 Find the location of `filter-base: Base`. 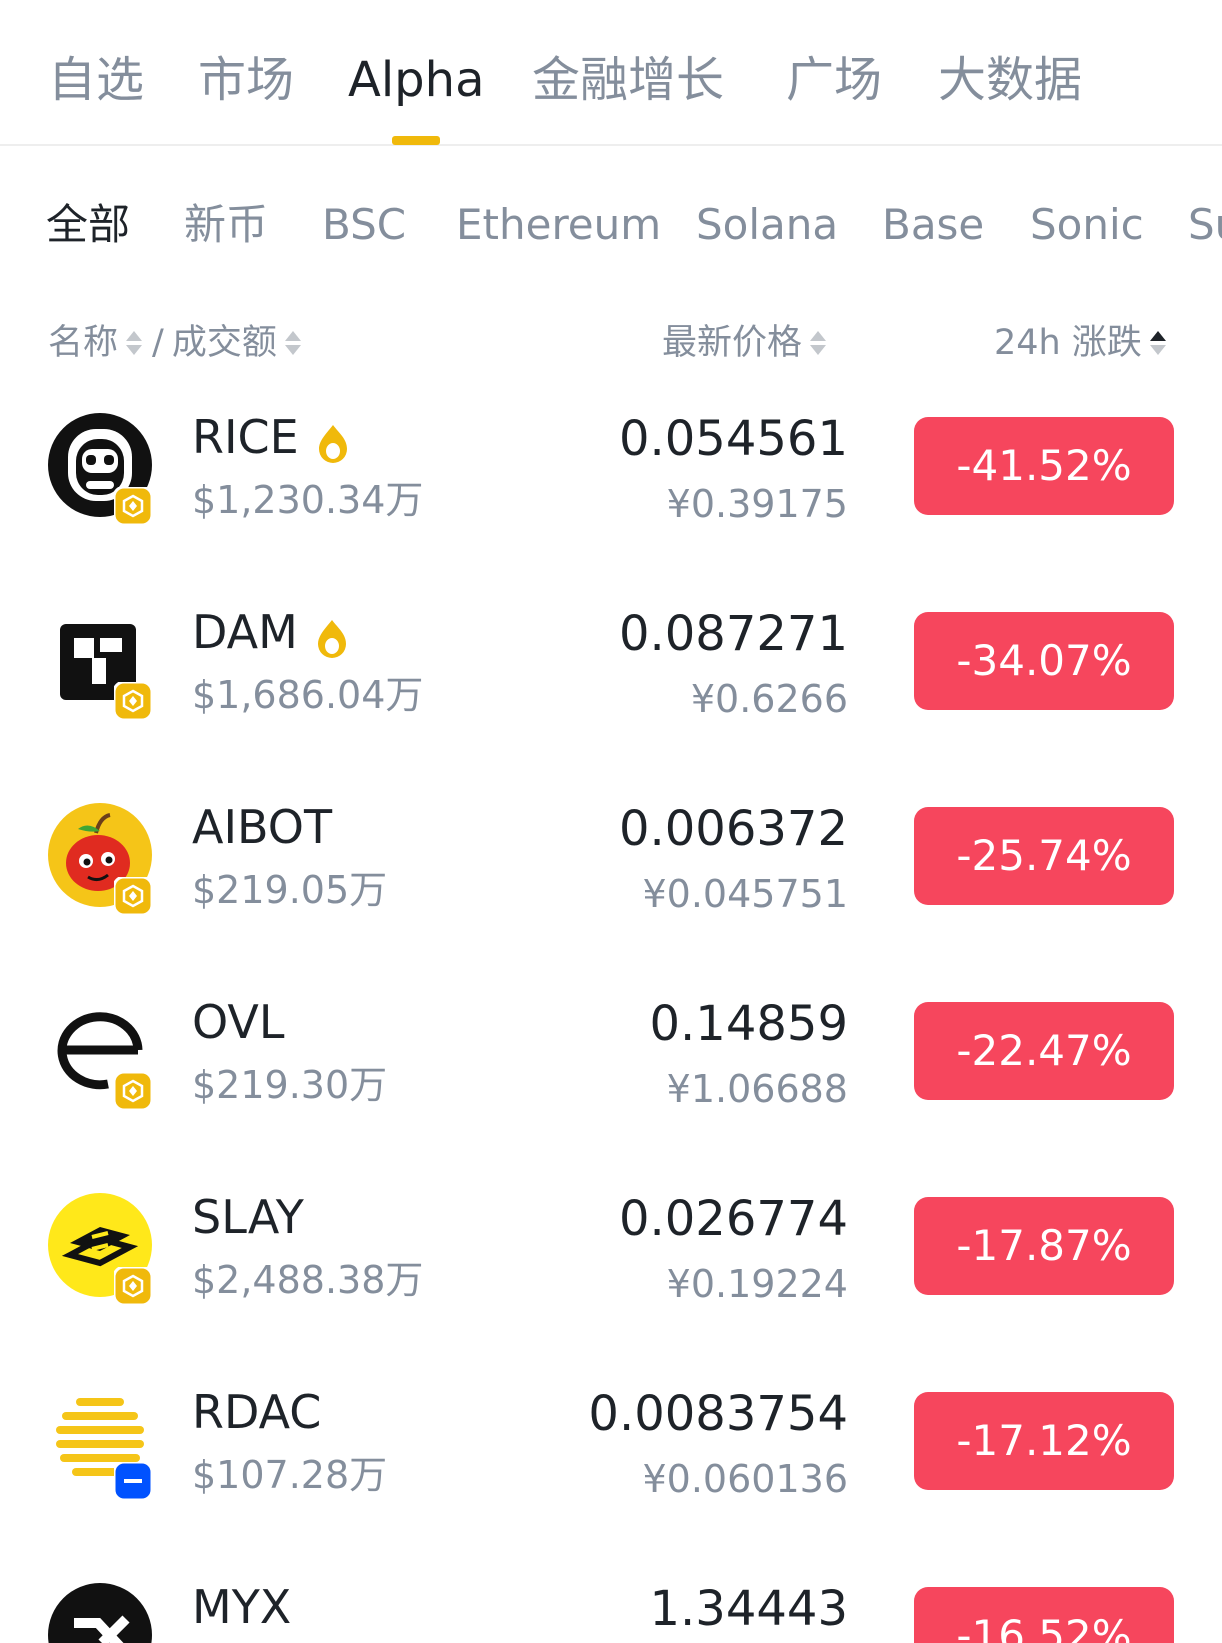

filter-base: Base is located at coordinates (933, 225).